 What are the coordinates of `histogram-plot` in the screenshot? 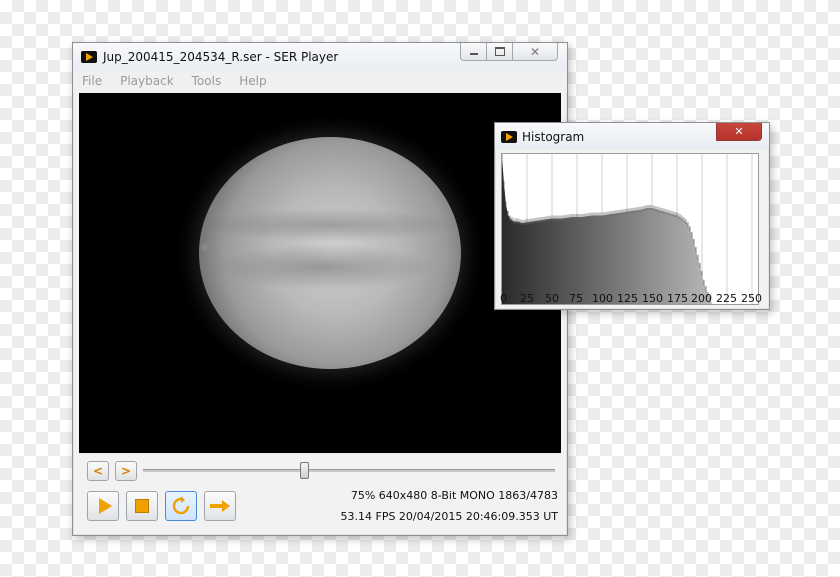 It's located at (630, 229).